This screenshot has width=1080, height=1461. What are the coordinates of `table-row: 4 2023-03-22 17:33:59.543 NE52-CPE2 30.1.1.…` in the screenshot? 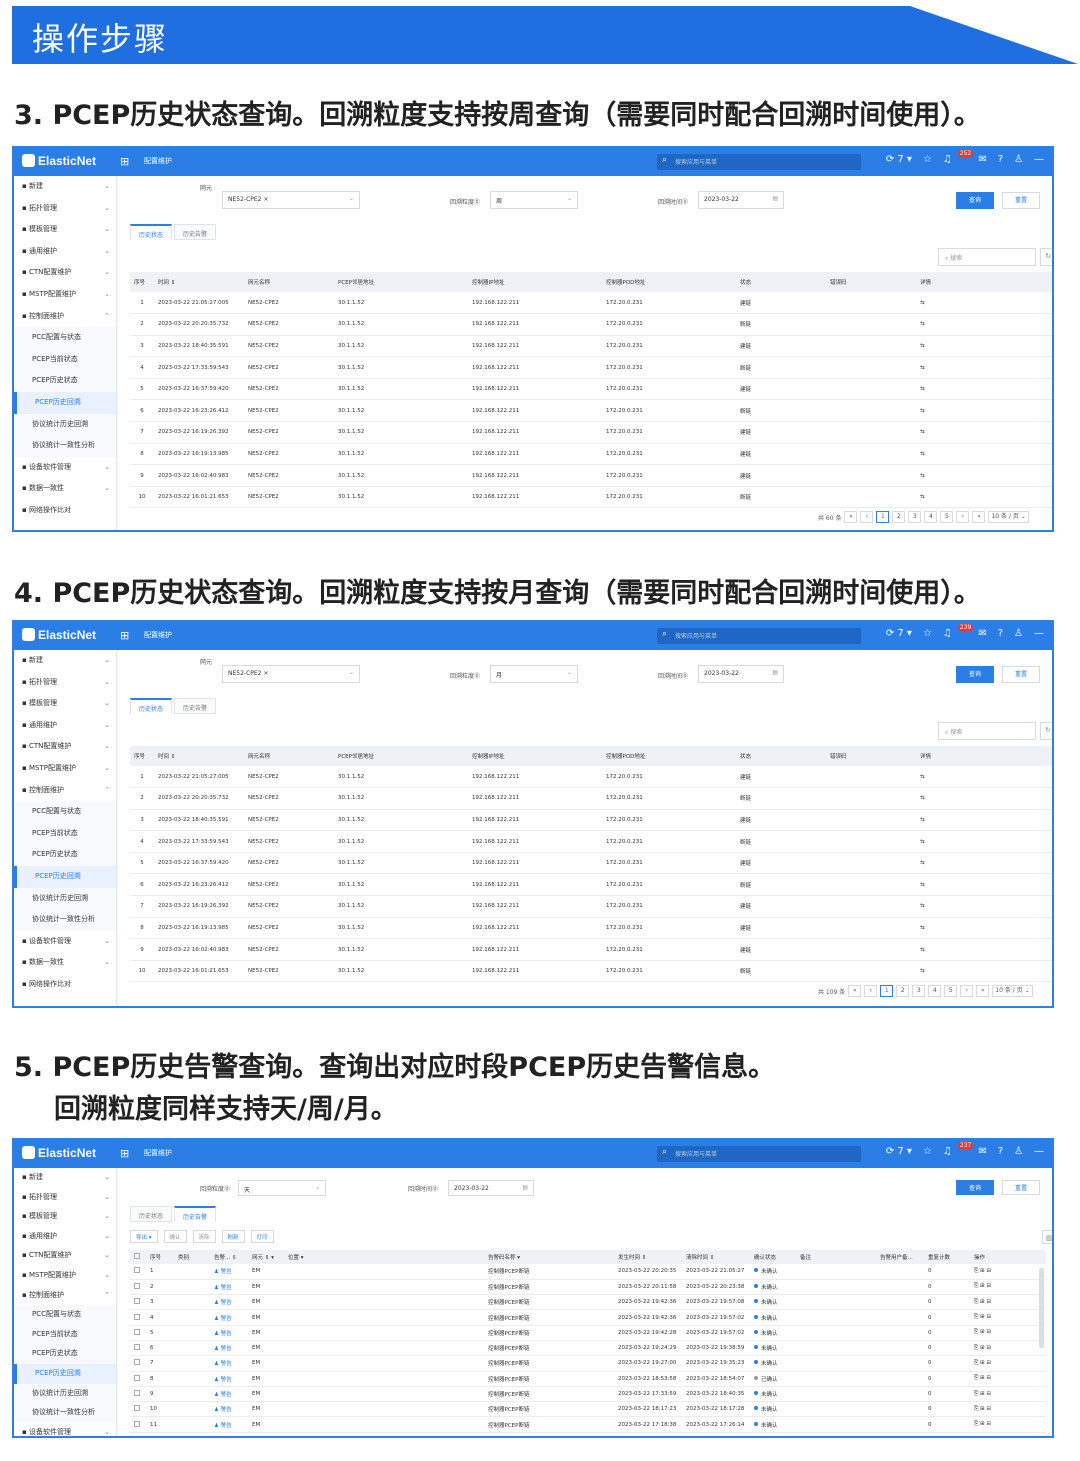 It's located at (591, 841).